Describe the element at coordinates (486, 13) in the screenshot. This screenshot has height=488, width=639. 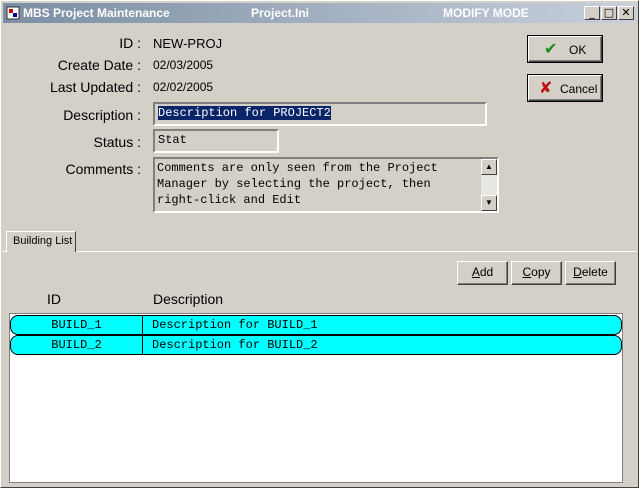
I see `mode-indicator: MODIFY MODE` at that location.